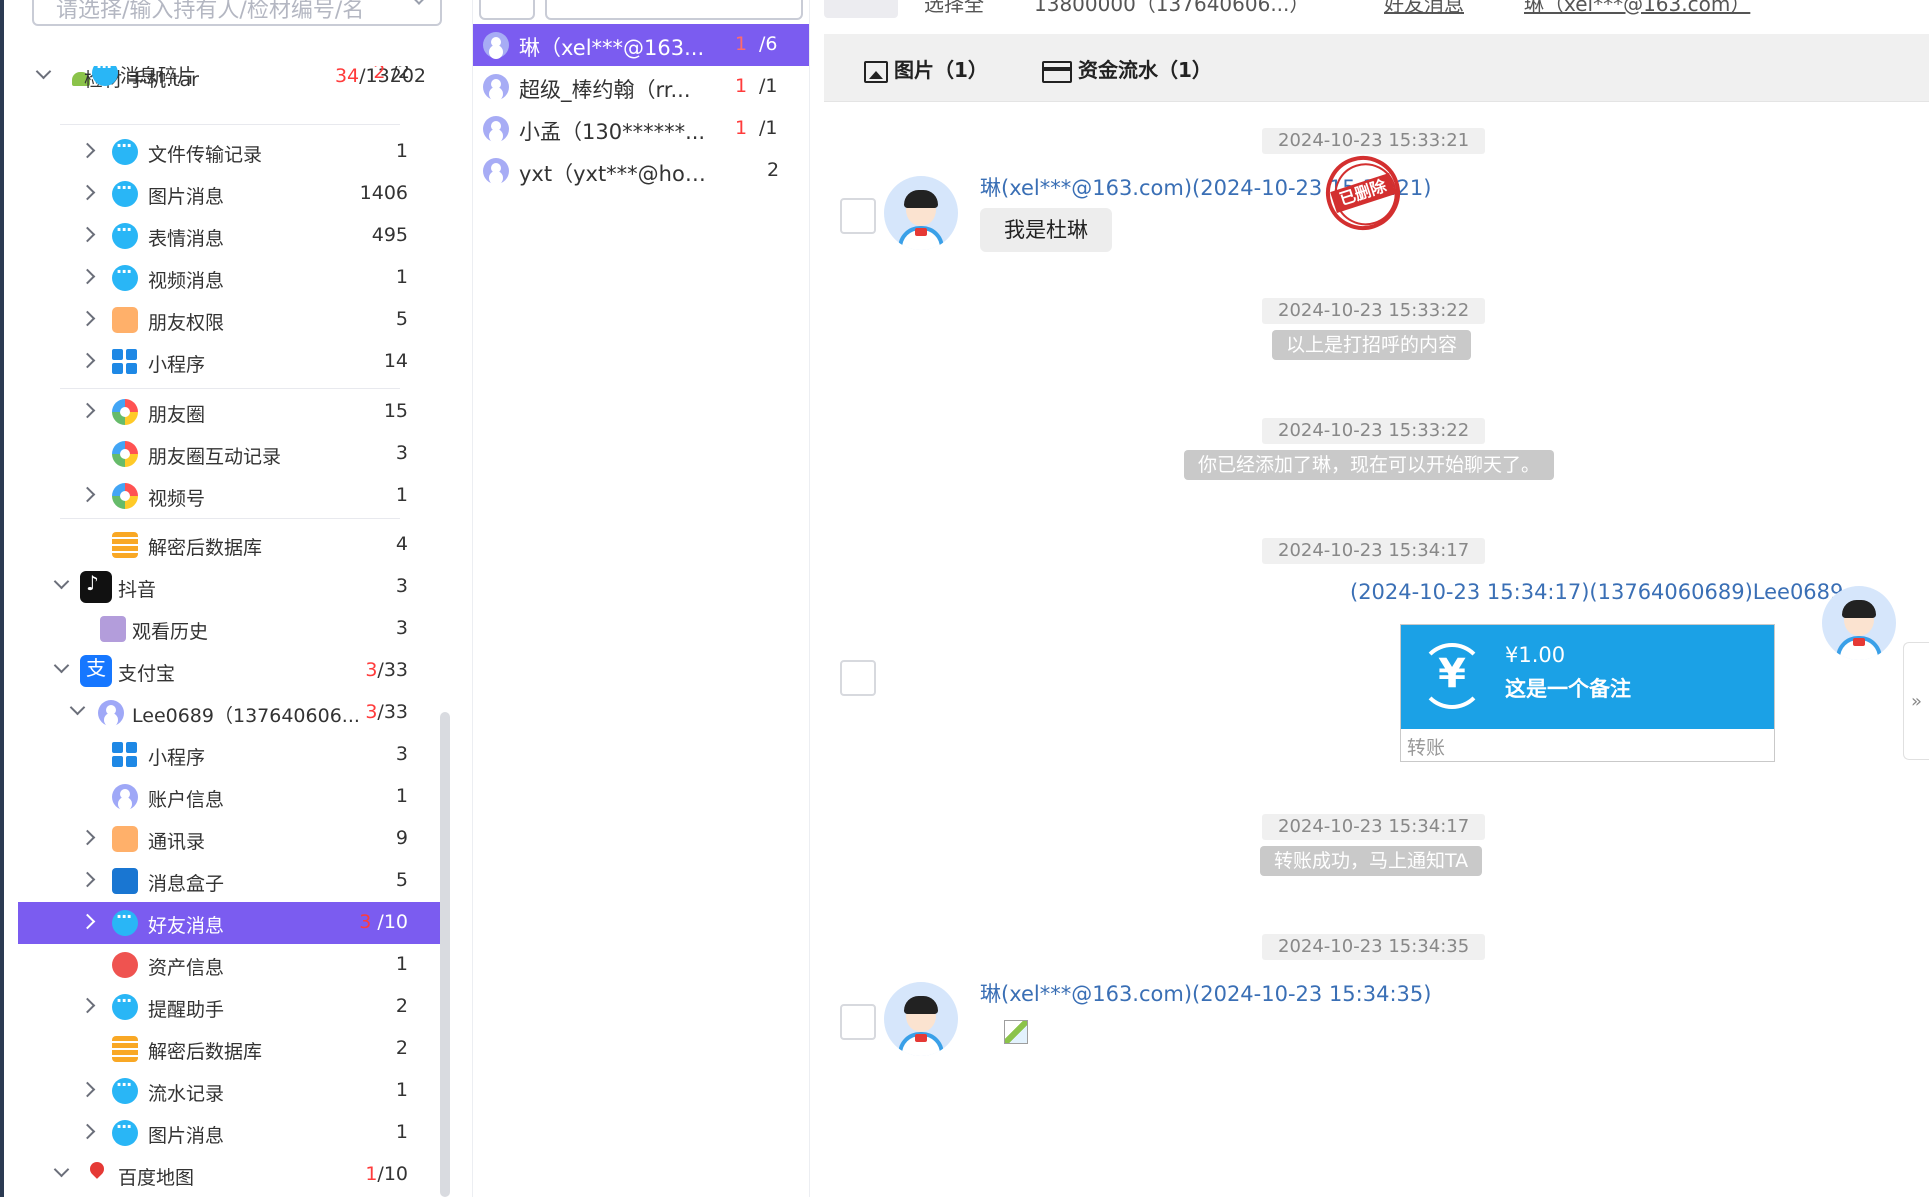 The width and height of the screenshot is (1929, 1197). Describe the element at coordinates (229, 81) in the screenshot. I see `tree-item-fragments: 消息碎片 2 /2` at that location.